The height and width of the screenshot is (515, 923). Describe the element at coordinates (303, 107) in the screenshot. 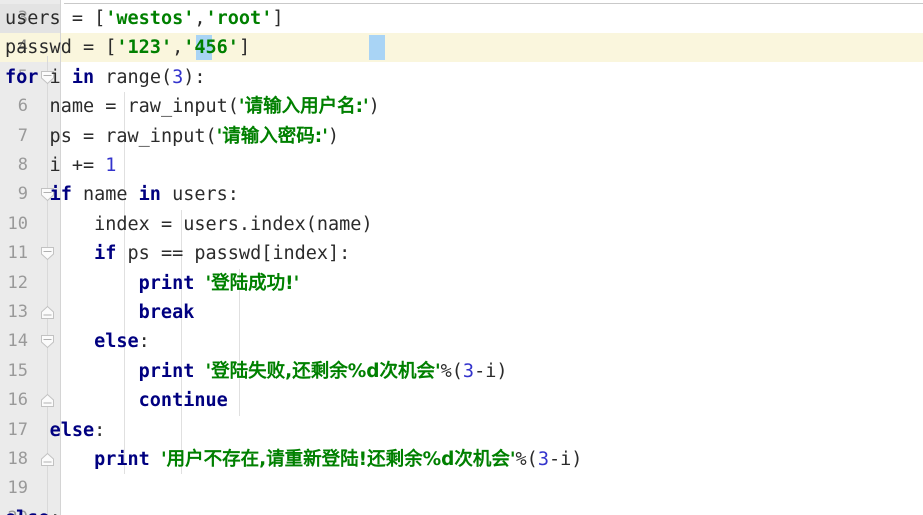

I see `code-token: '请输入用户名:'` at that location.